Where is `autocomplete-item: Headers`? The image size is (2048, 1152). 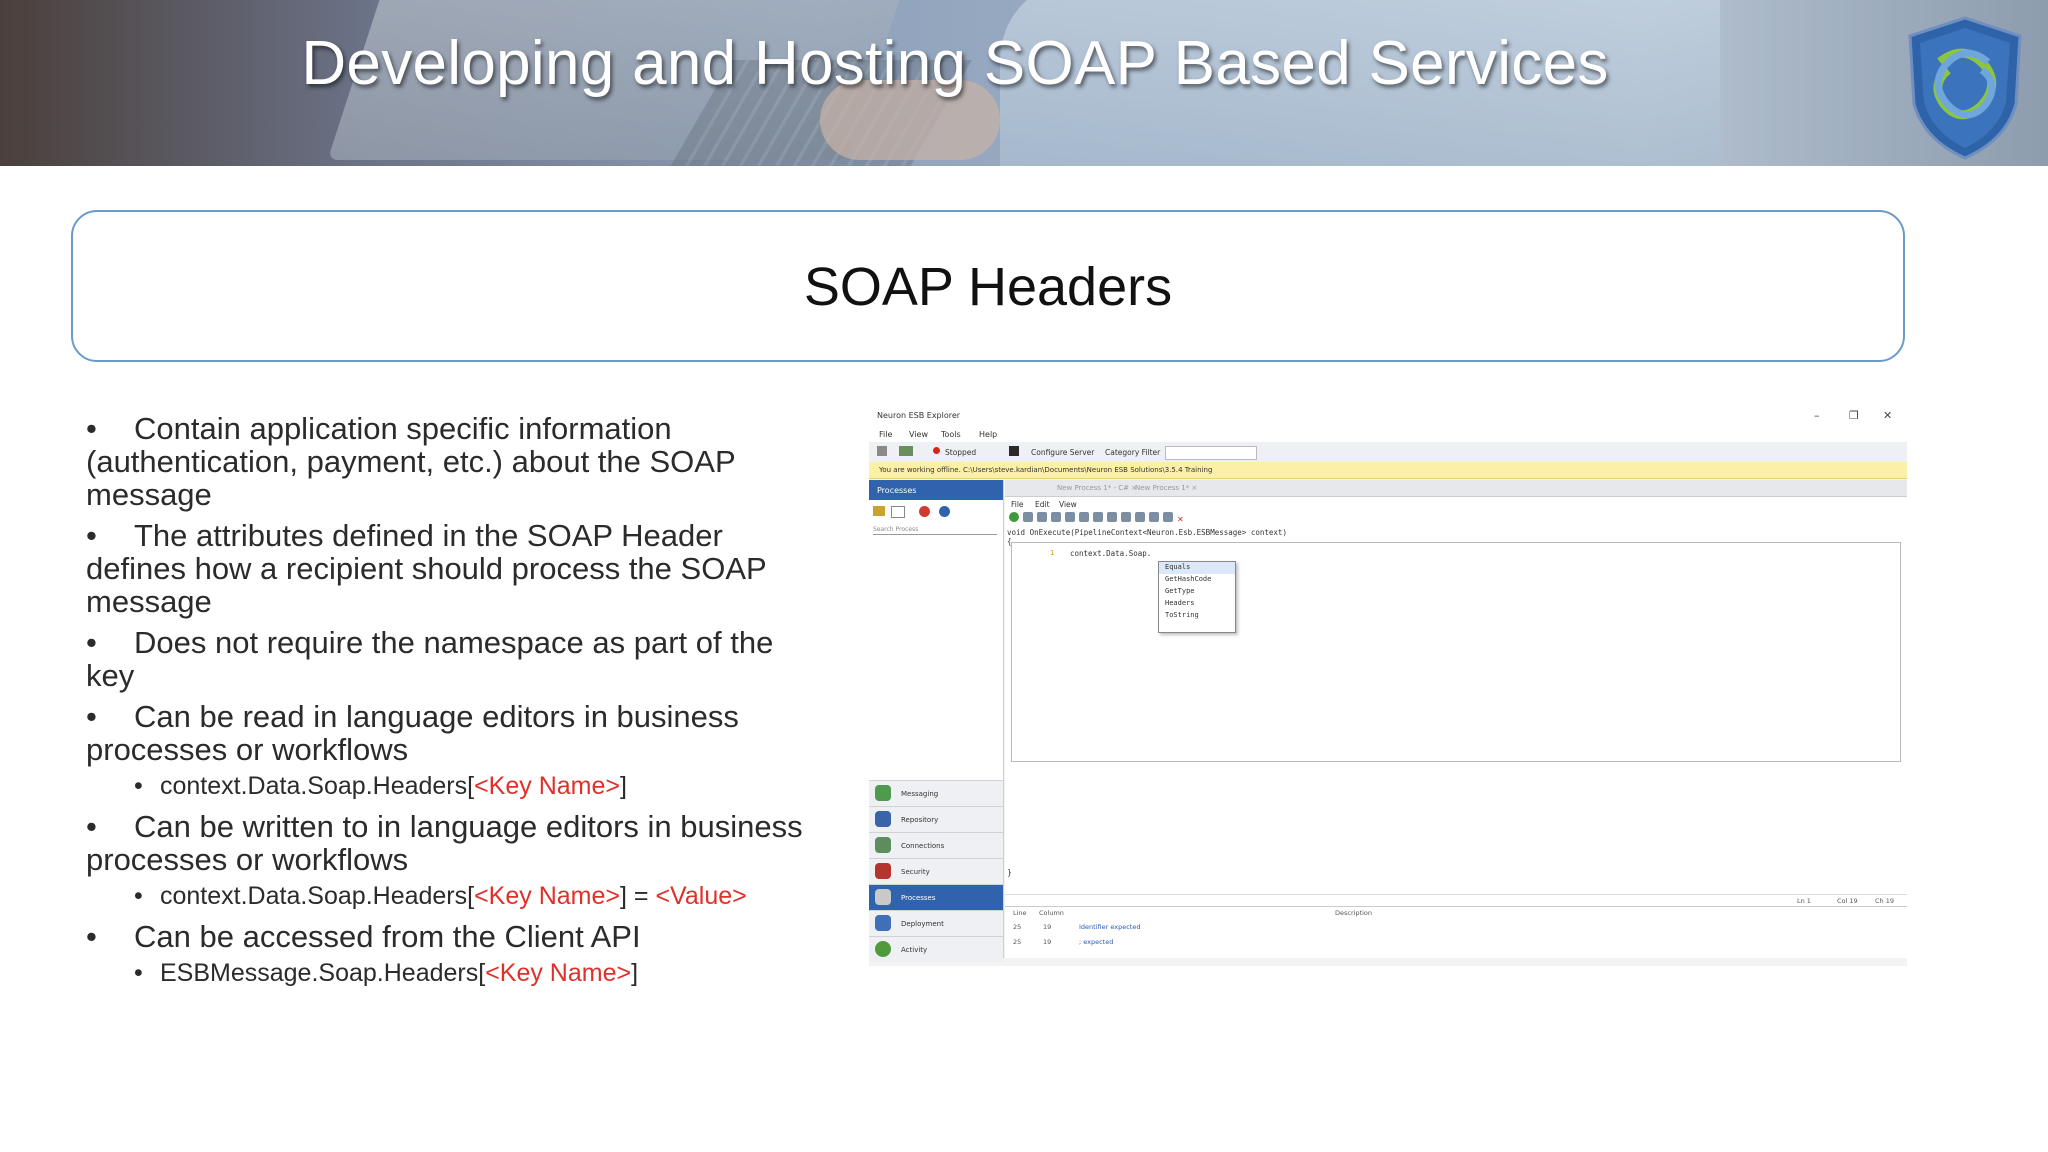
autocomplete-item: Headers is located at coordinates (1197, 604).